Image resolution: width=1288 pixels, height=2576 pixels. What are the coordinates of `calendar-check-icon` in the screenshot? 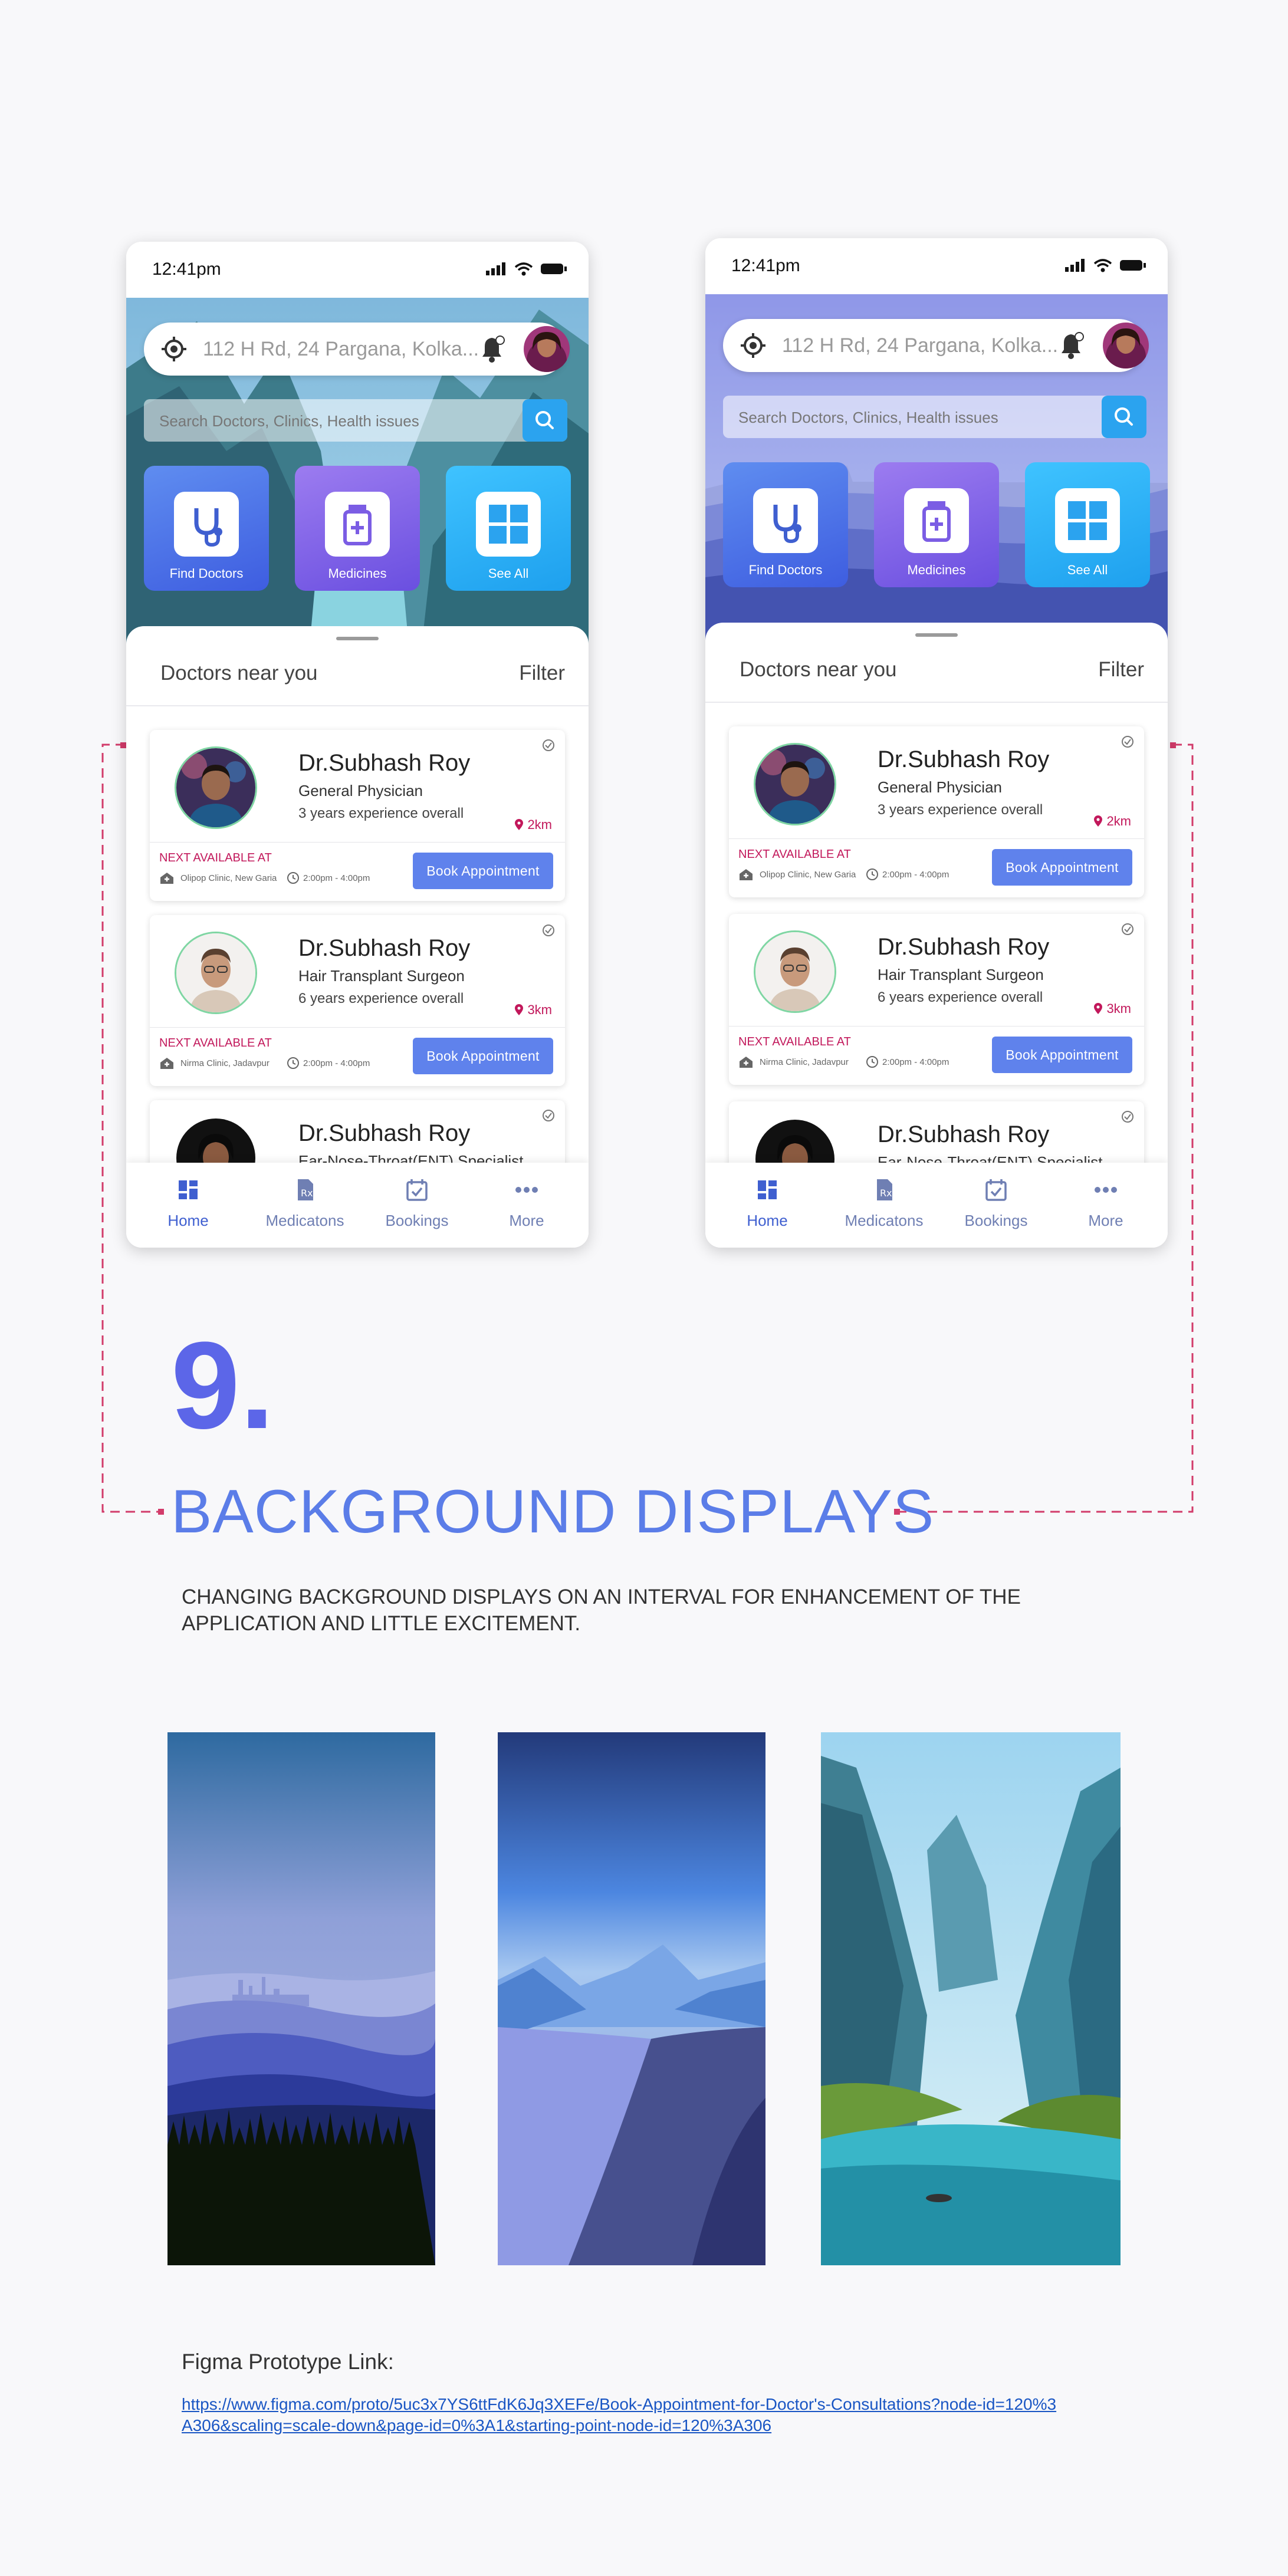 It's located at (996, 1190).